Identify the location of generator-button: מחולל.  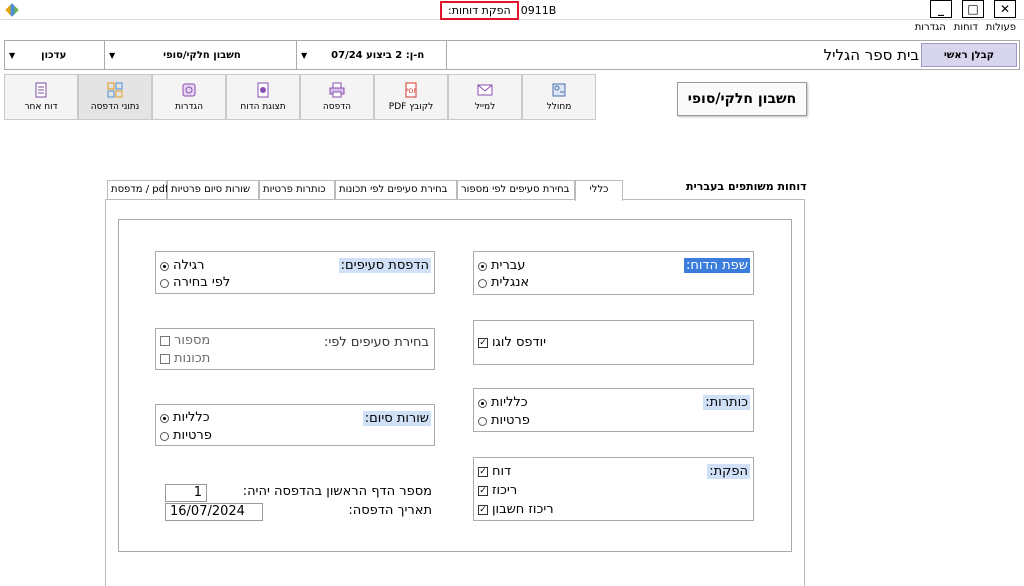
(559, 97).